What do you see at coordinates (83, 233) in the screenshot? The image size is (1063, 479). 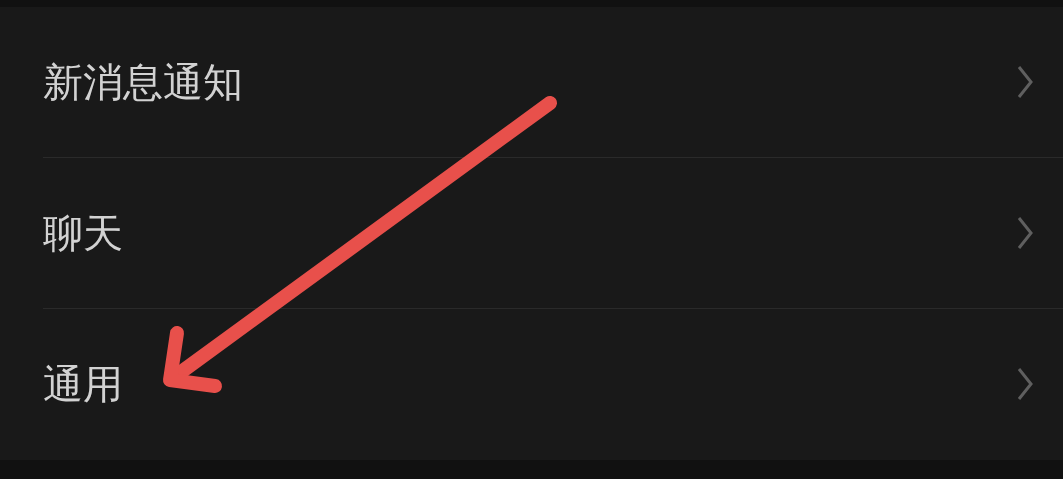 I see `row-label: 聊天` at bounding box center [83, 233].